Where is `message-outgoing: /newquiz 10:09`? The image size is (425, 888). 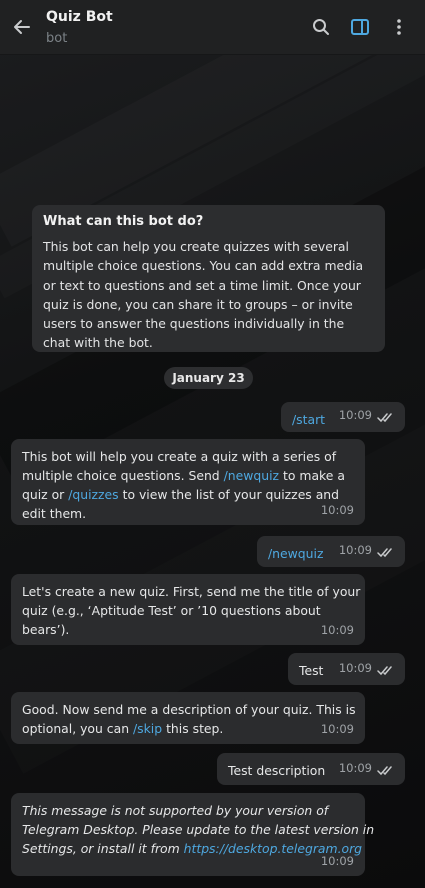 message-outgoing: /newquiz 10:09 is located at coordinates (331, 551).